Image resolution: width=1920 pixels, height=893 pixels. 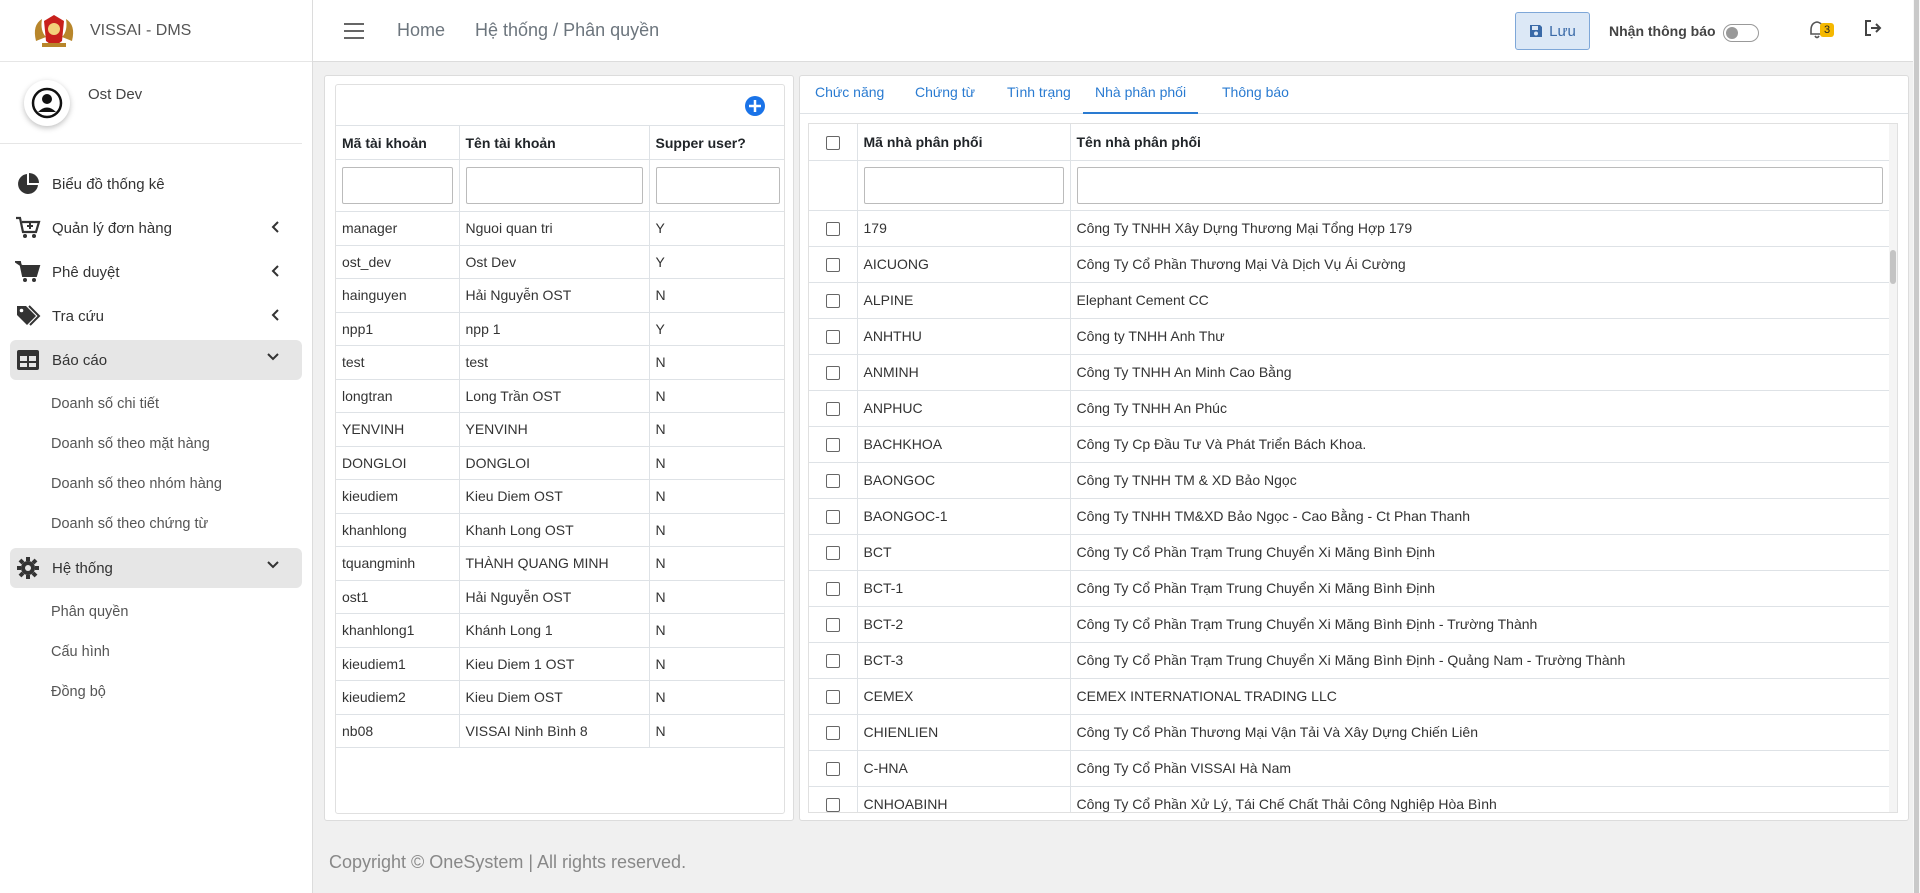 What do you see at coordinates (560, 530) in the screenshot?
I see `table-row: khanhlong Khanh Long OST N` at bounding box center [560, 530].